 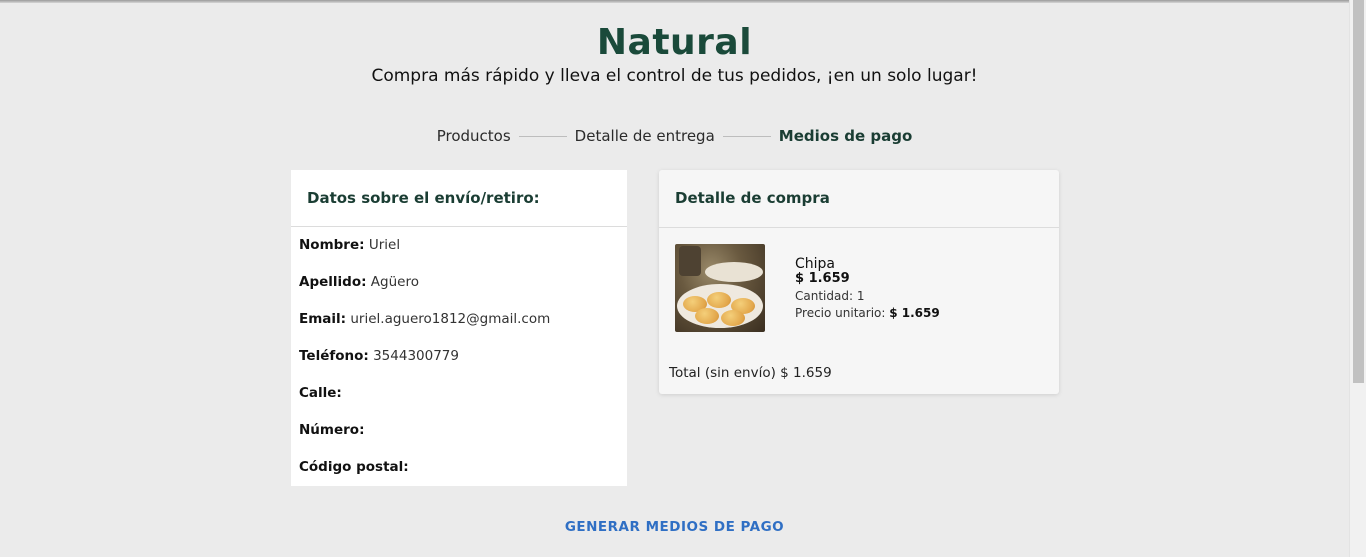 I want to click on brand-logo: Natural, so click(x=674, y=42).